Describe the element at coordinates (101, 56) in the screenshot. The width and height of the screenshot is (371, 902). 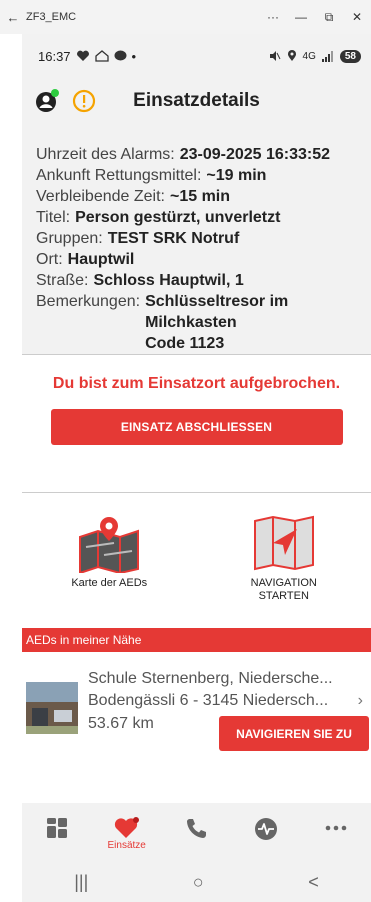
I see `home-mail-icon` at that location.